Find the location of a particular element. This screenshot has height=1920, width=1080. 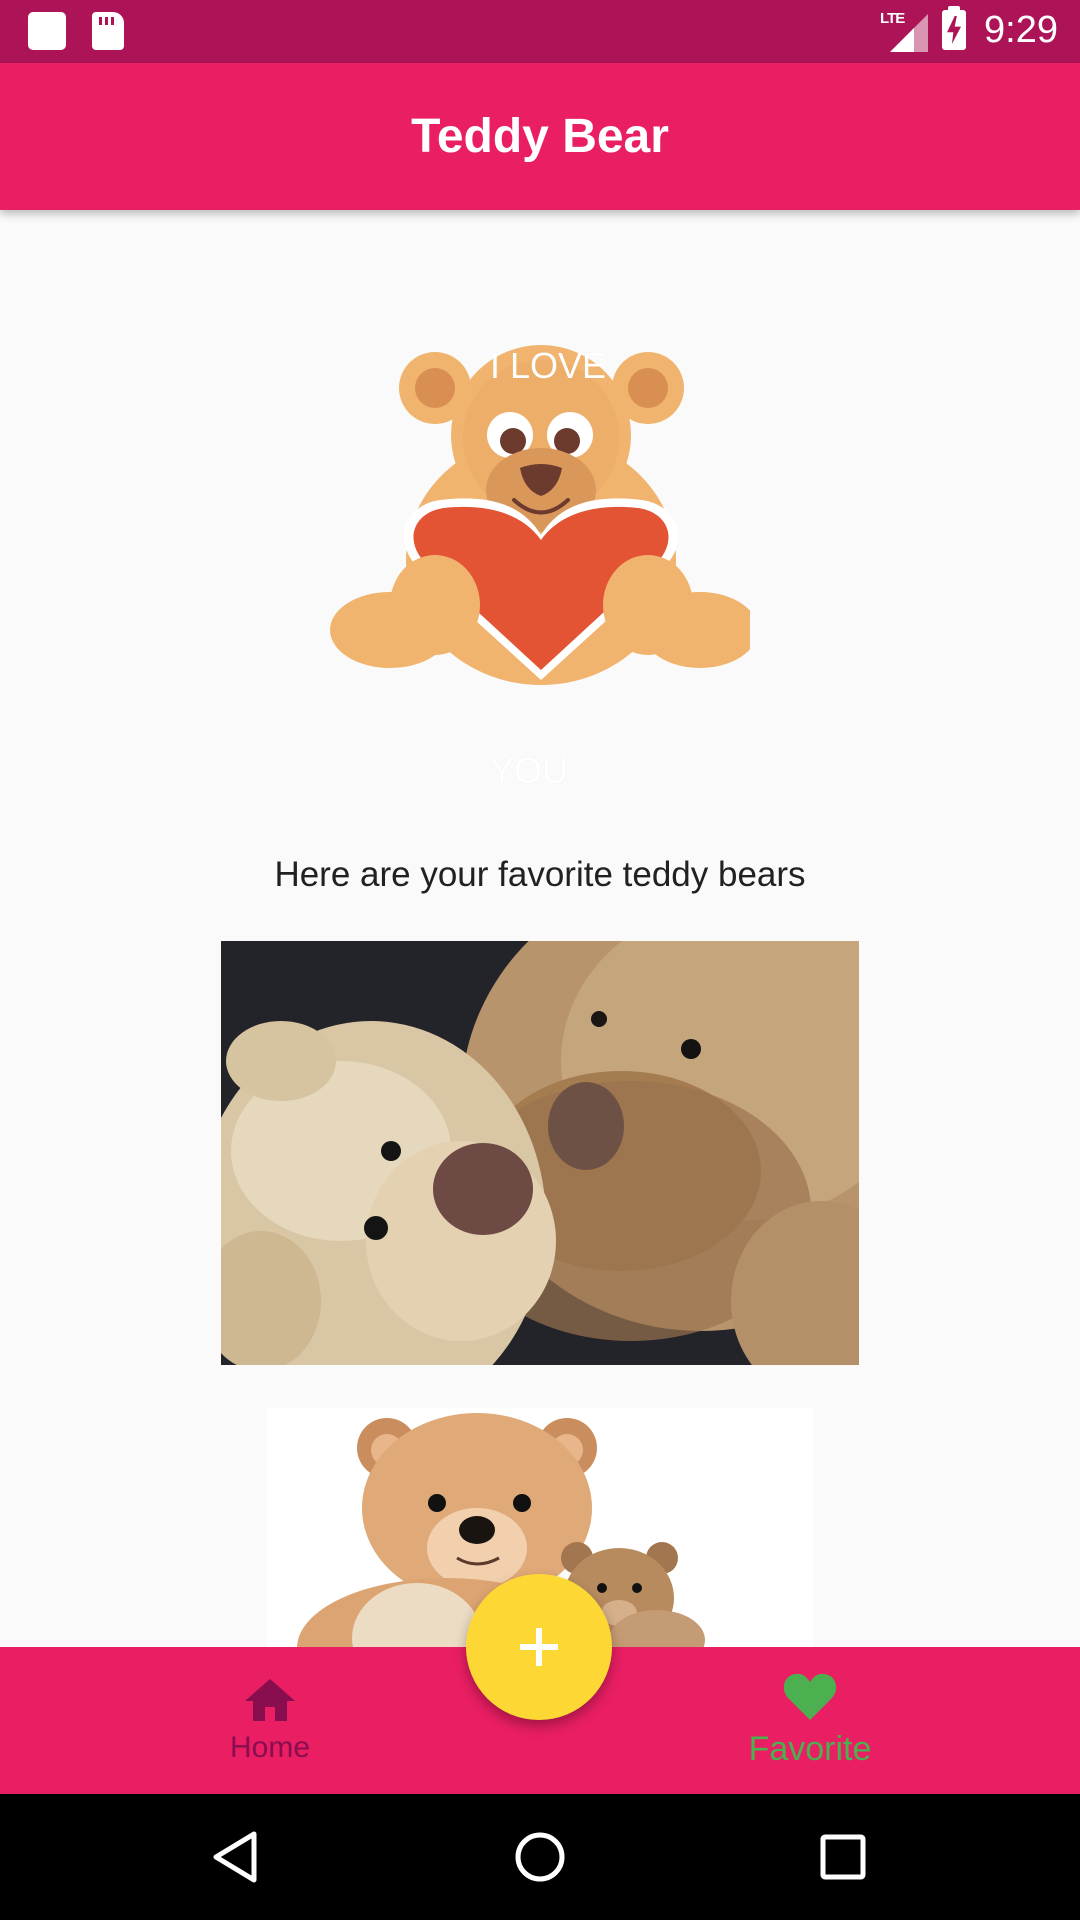

page-title: Teddy Bear is located at coordinates (540, 136).